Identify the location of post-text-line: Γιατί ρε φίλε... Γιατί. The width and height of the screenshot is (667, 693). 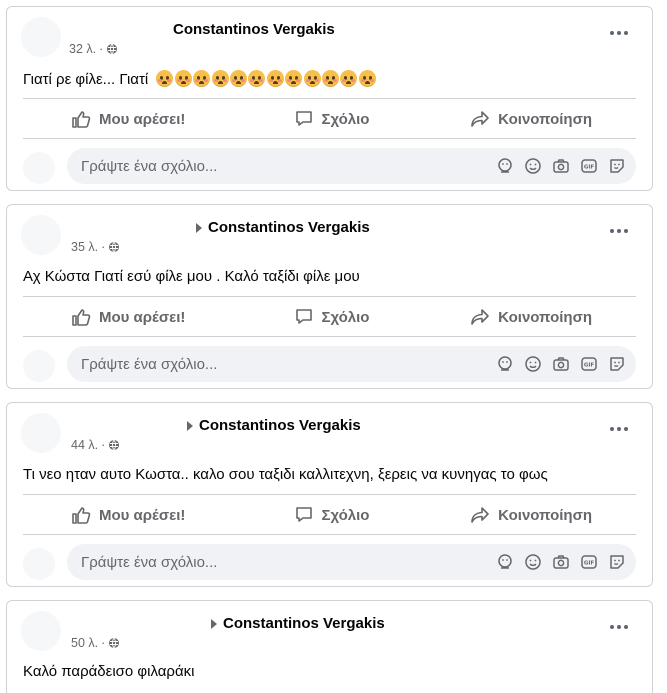
(200, 79).